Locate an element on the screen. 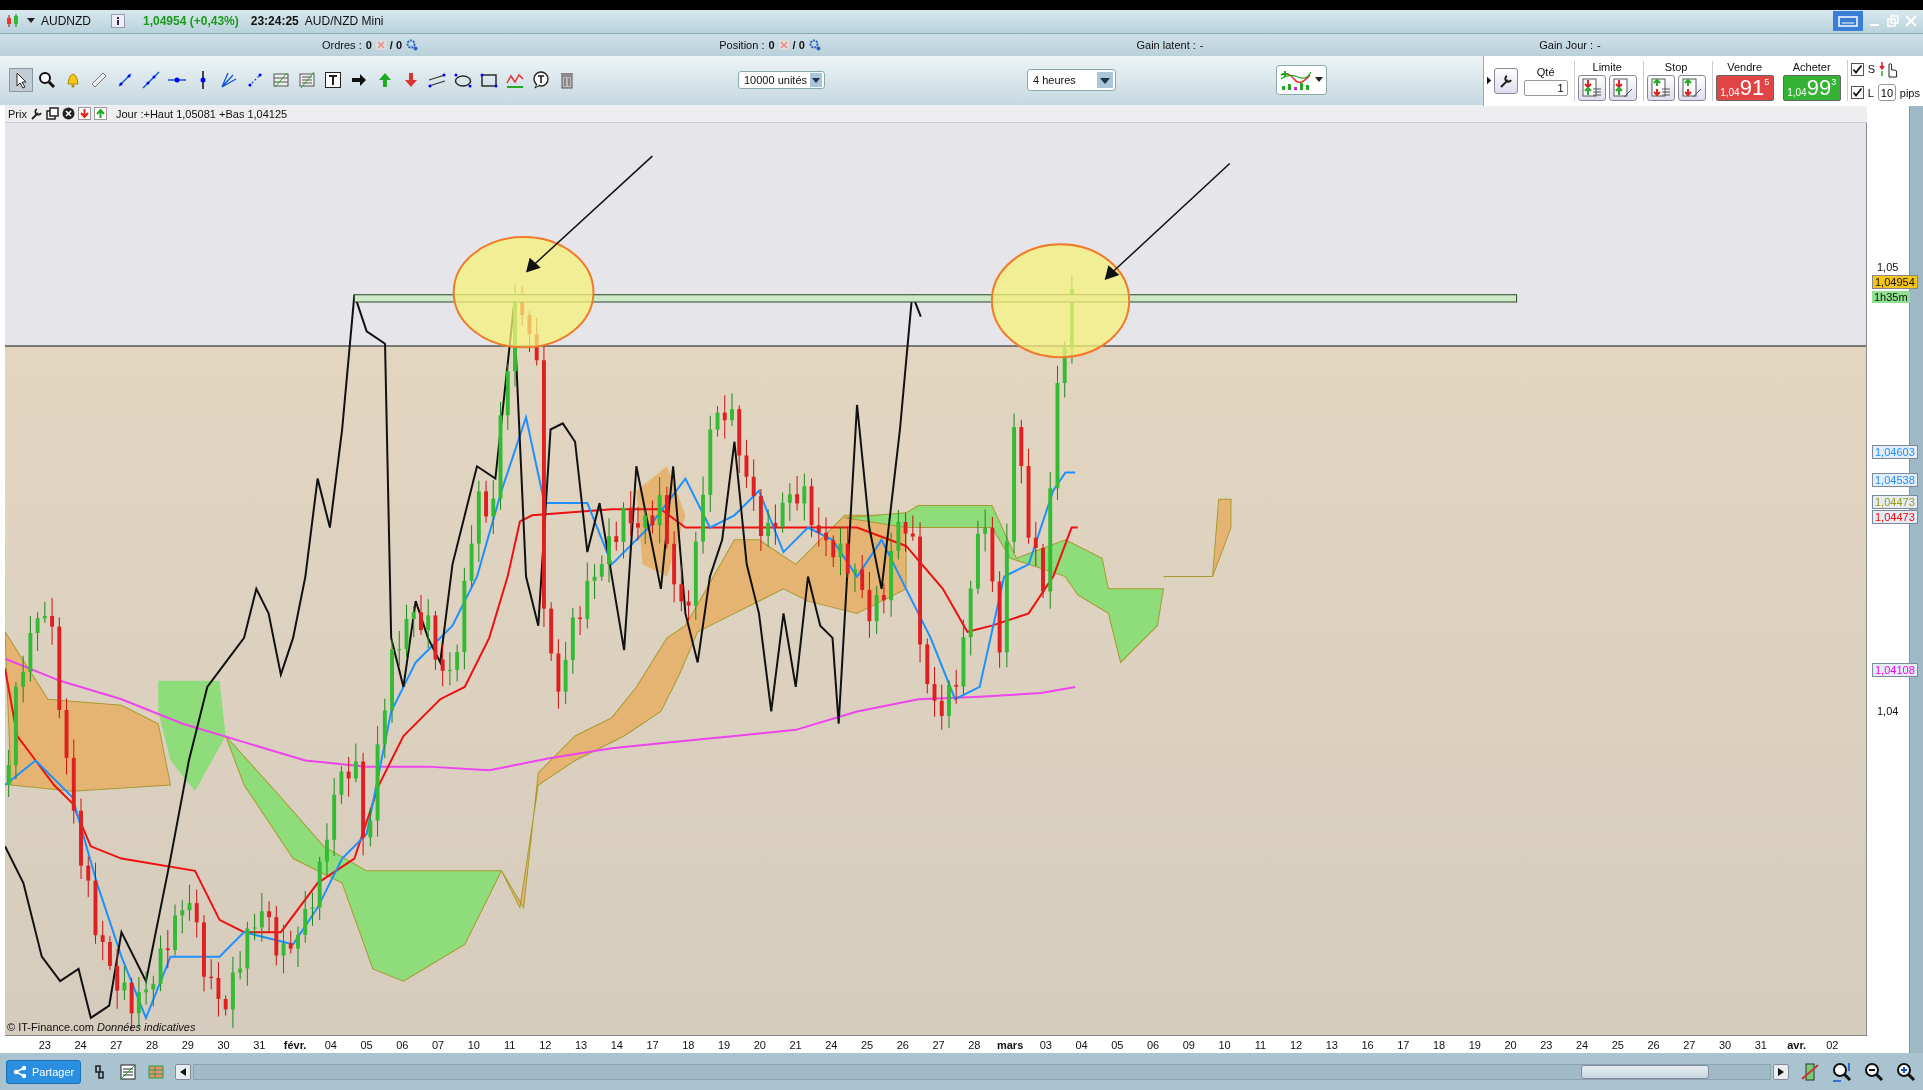 Image resolution: width=1923 pixels, height=1090 pixels. axis-label: 16 is located at coordinates (1367, 1044).